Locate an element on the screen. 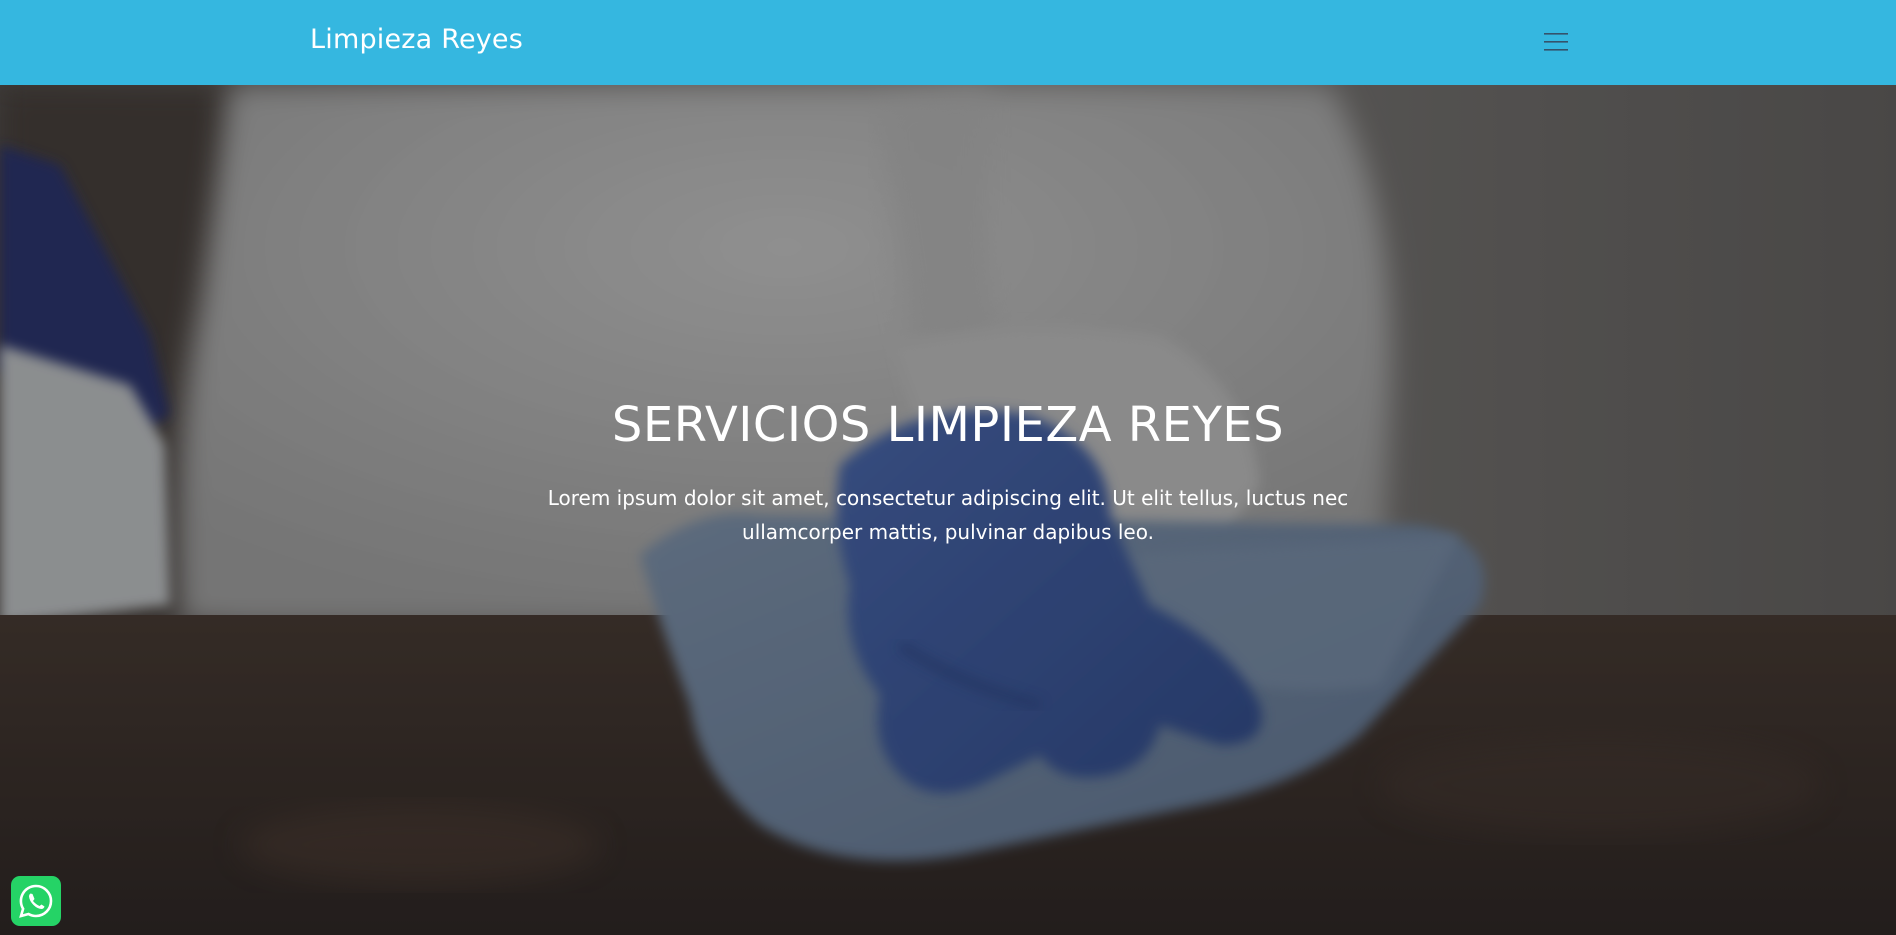 The width and height of the screenshot is (1896, 935). whatsapp-icon is located at coordinates (36, 901).